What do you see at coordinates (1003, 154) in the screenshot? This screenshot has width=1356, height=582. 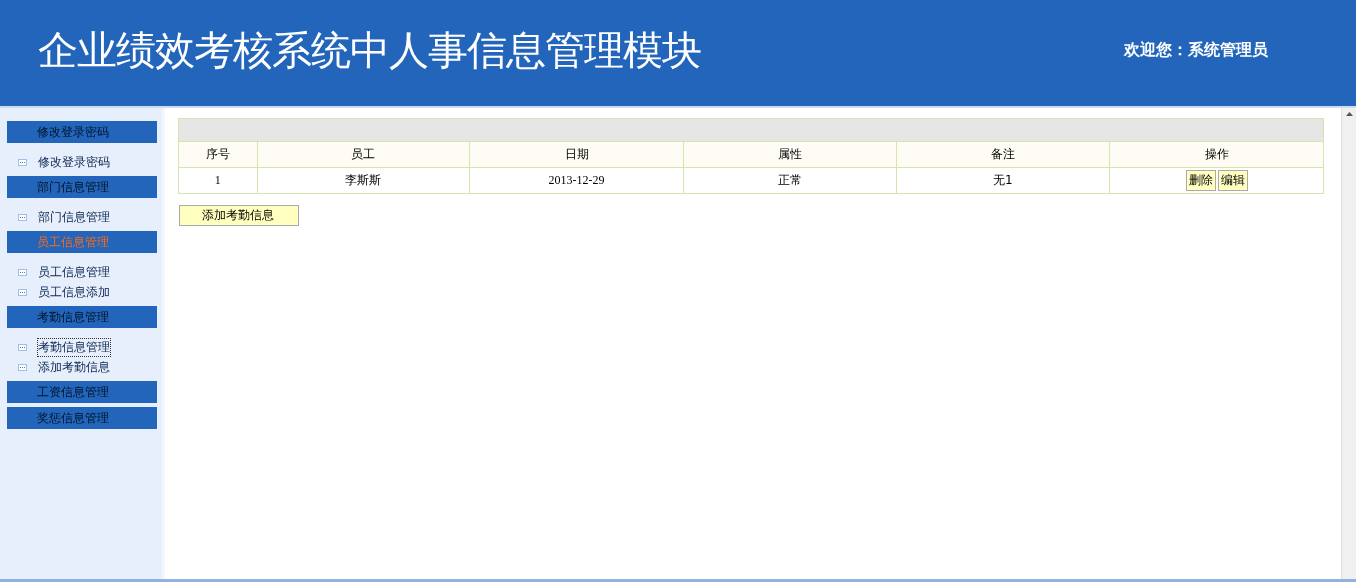 I see `column-header: 备注` at bounding box center [1003, 154].